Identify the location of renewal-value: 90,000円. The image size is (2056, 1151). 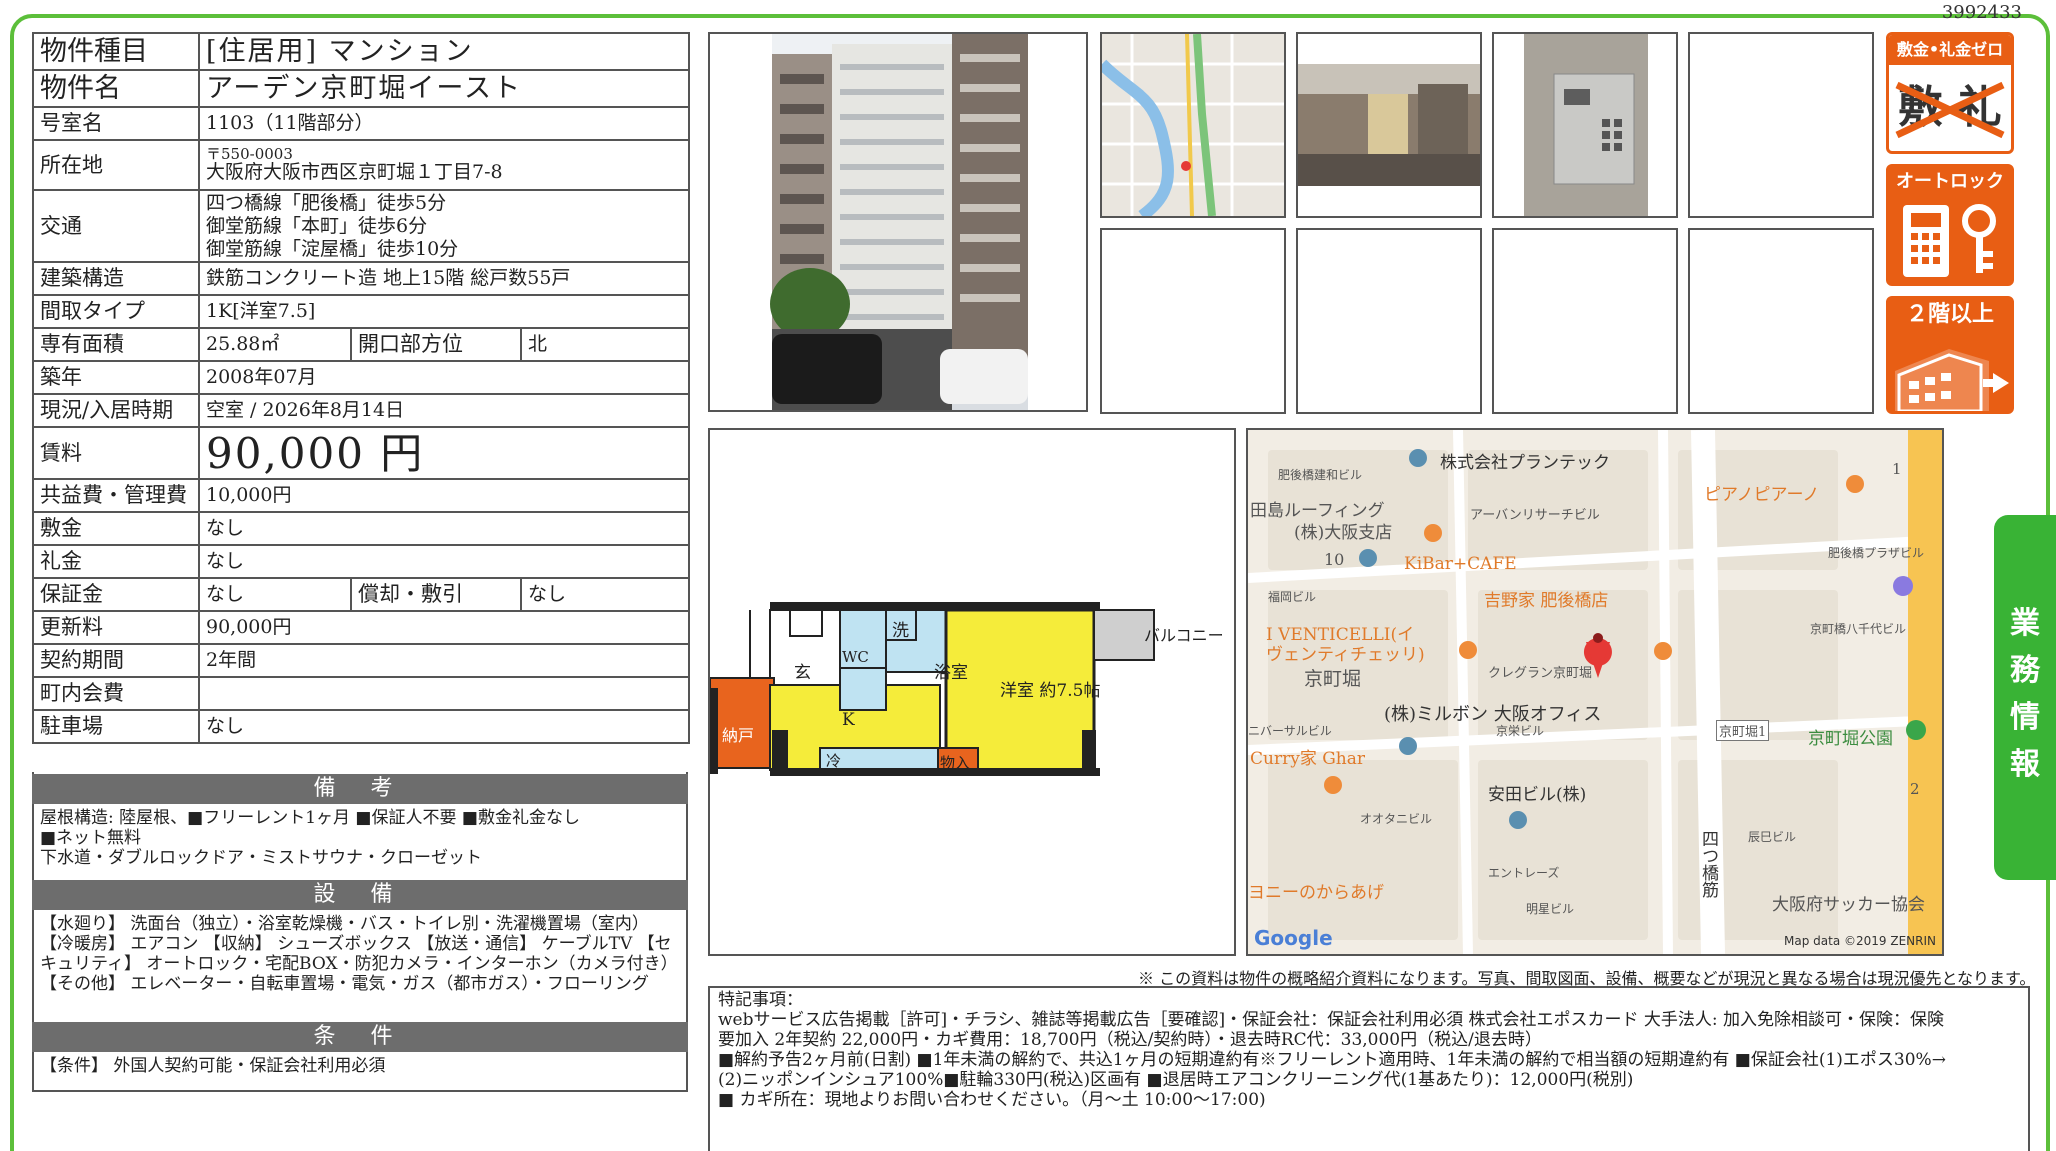
(444, 627).